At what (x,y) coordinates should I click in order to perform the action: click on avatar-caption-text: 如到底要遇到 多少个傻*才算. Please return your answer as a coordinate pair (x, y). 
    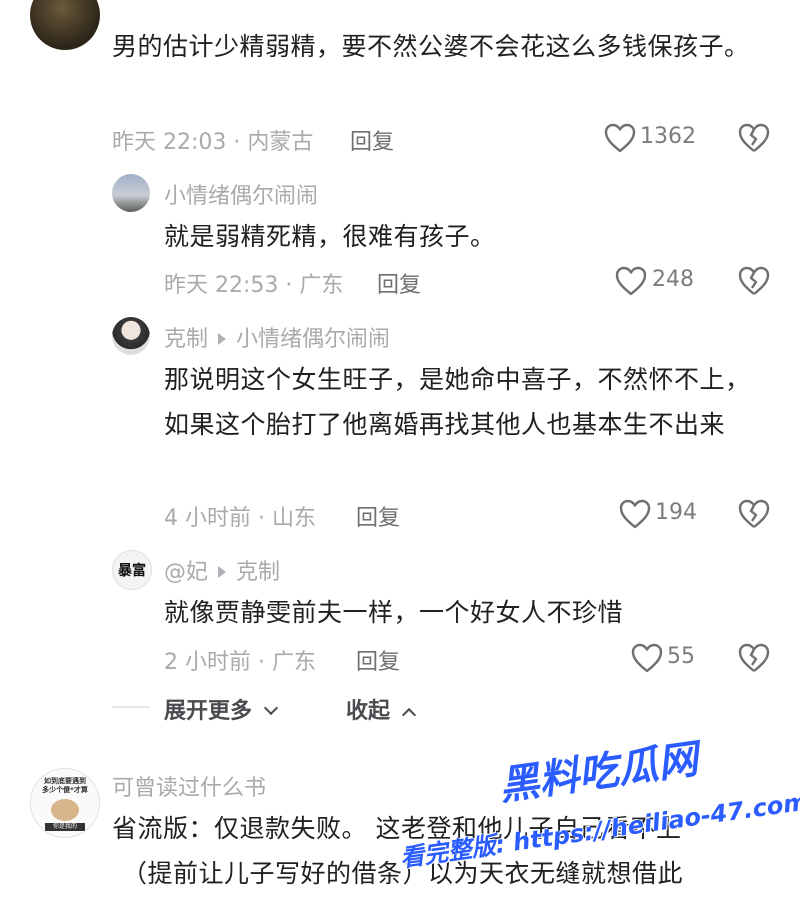
    Looking at the image, I should click on (65, 785).